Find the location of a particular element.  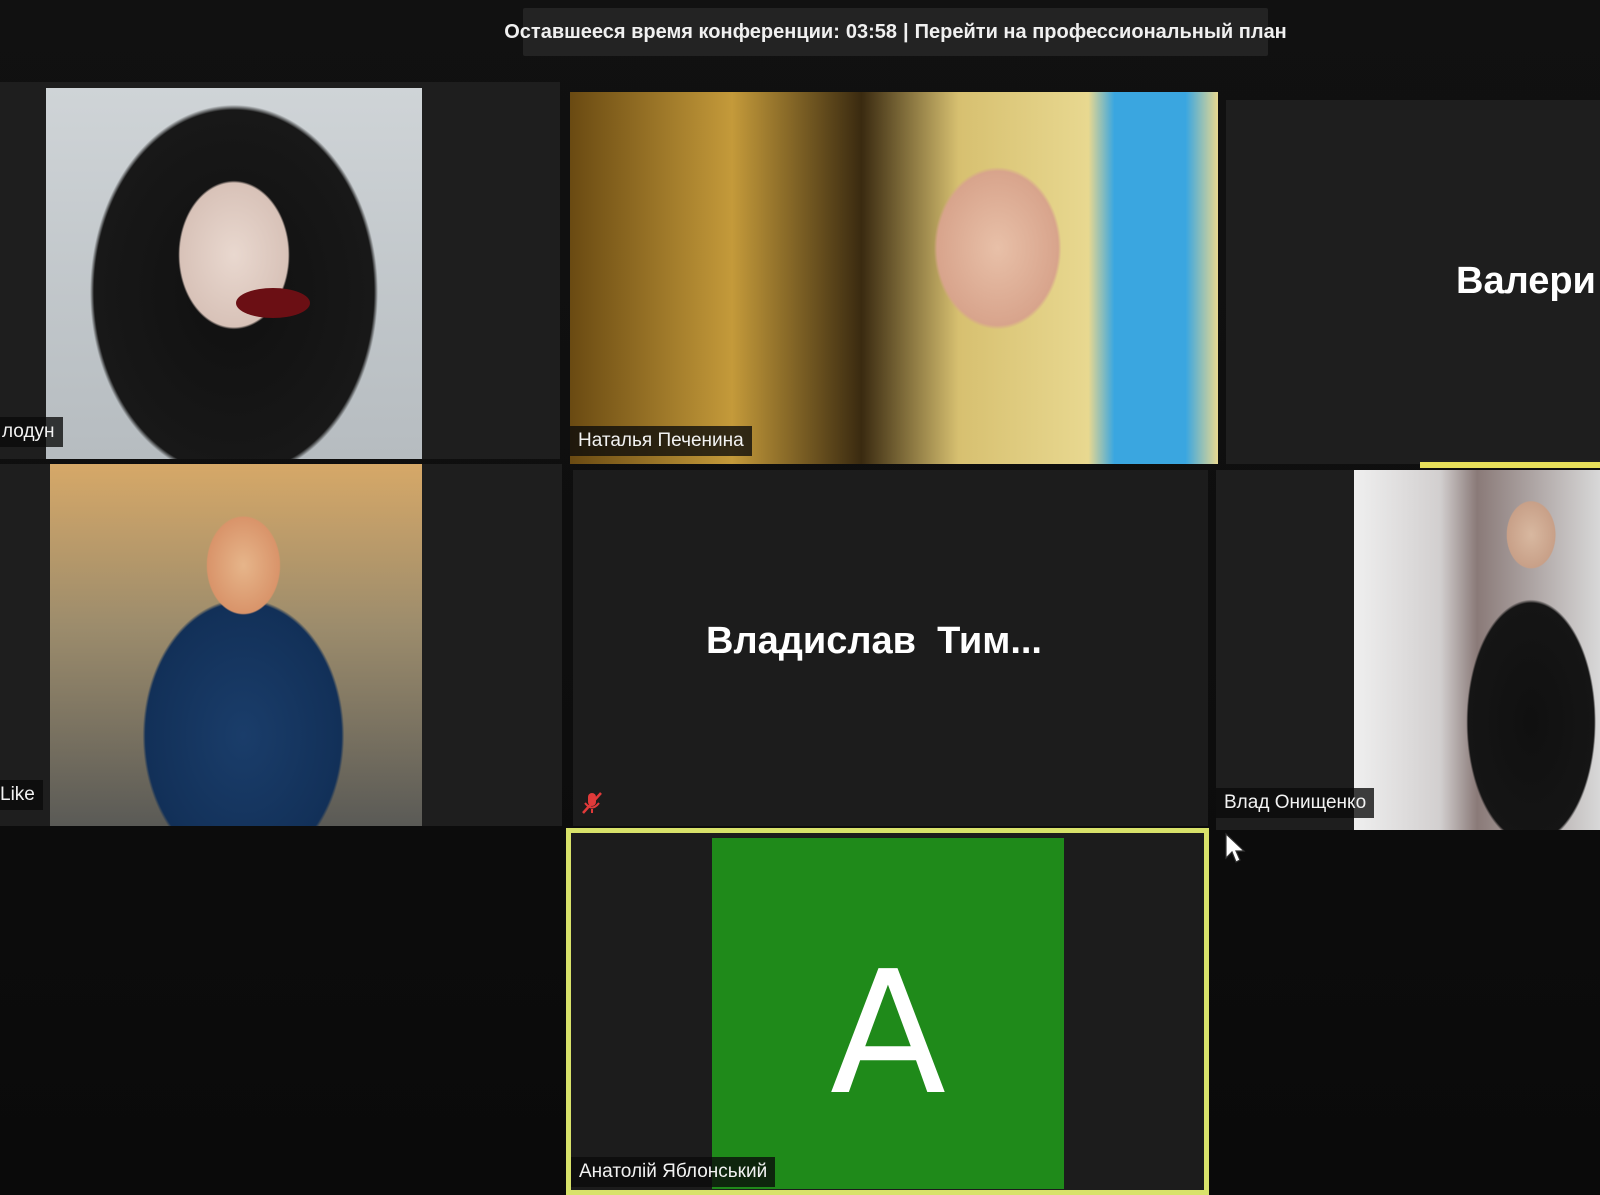

participant-avatar: A is located at coordinates (888, 1013).